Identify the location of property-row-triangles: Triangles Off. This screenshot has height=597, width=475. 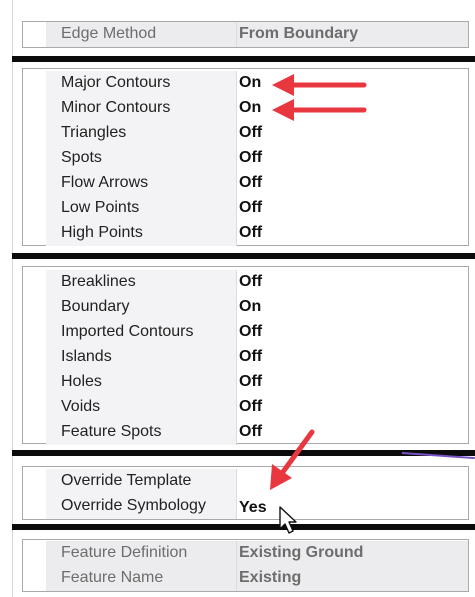
(245, 133).